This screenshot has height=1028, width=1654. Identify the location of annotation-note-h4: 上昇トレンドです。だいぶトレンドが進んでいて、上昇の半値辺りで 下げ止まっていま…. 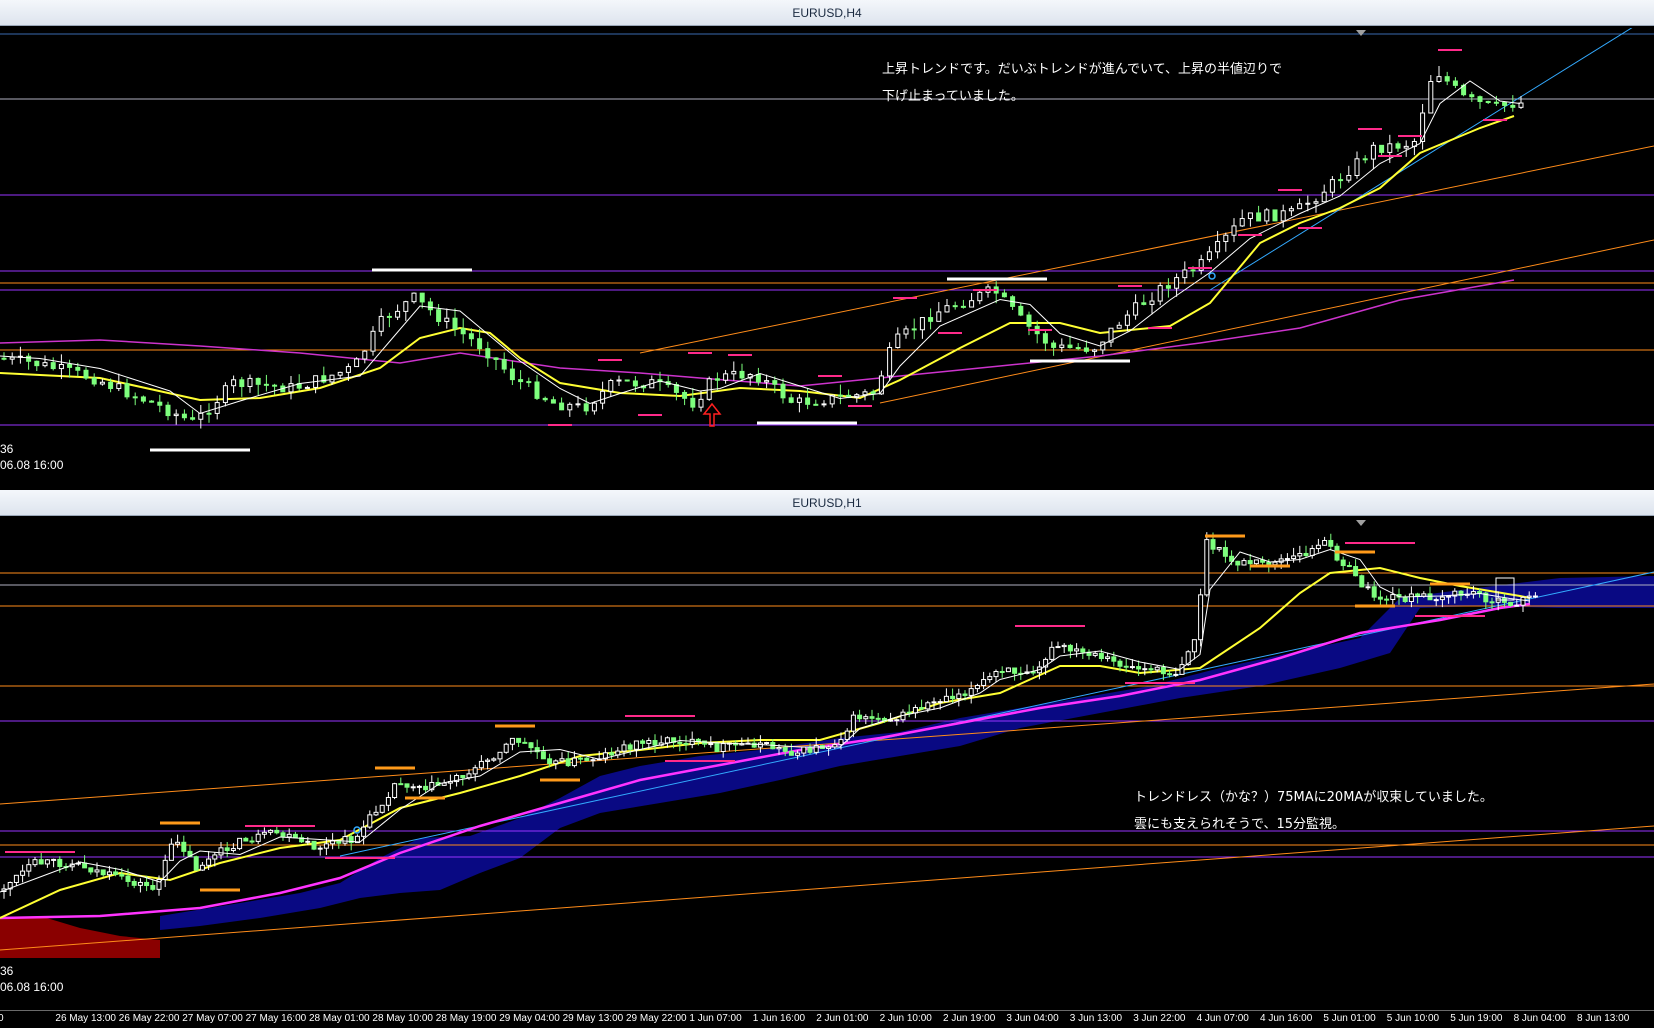
(1082, 83).